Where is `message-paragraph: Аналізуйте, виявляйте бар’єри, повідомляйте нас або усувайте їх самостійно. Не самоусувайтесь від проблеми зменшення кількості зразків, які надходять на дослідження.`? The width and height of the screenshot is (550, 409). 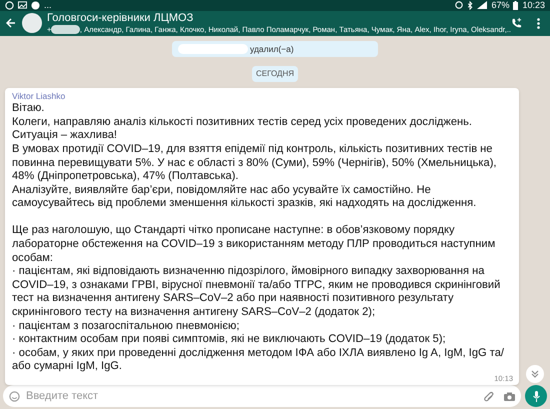
message-paragraph: Аналізуйте, виявляйте бар’єри, повідомляйте нас або усувайте їх самостійно. Не самоусувайтесь від проблеми зменшення кількості зразків, які надходять на дослідження. is located at coordinates (245, 197).